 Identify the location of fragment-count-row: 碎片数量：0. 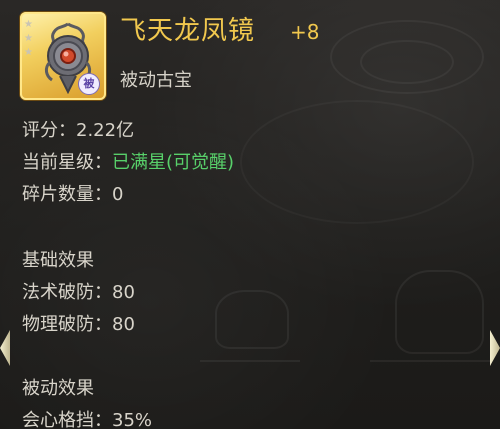
(72, 195).